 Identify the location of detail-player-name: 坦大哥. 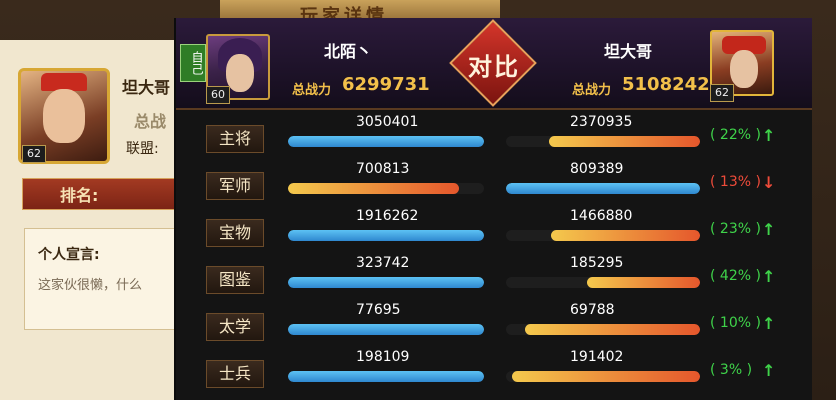
(146, 87).